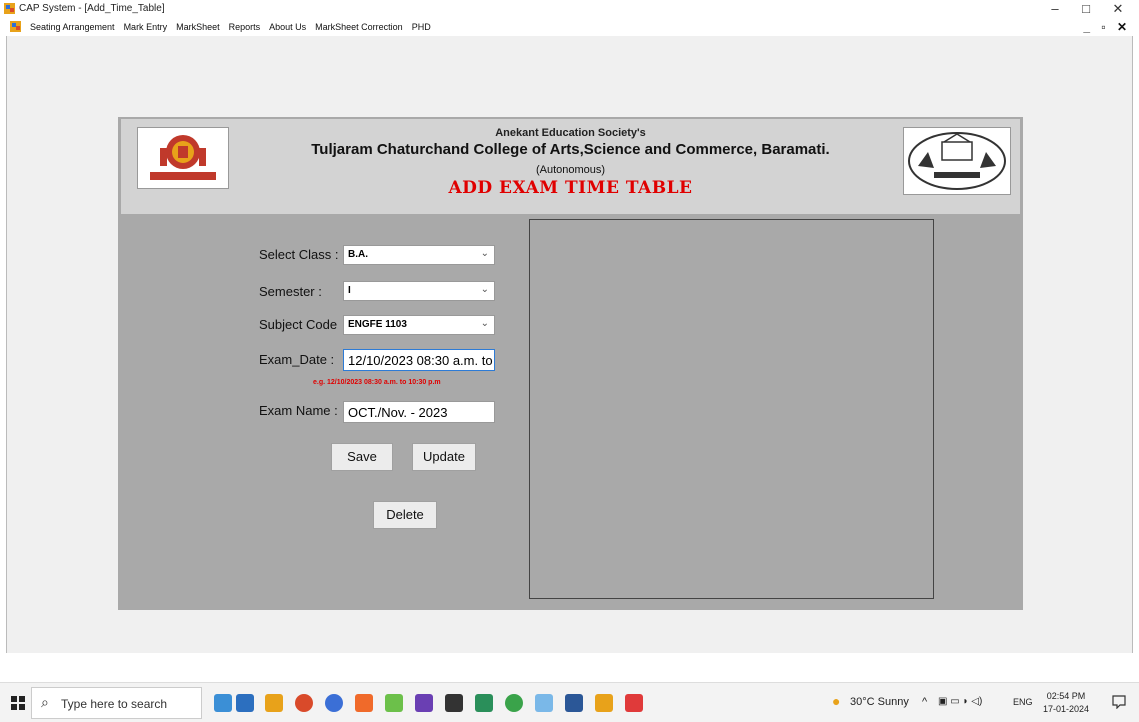 The width and height of the screenshot is (1139, 722). What do you see at coordinates (574, 703) in the screenshot?
I see `word-icon` at bounding box center [574, 703].